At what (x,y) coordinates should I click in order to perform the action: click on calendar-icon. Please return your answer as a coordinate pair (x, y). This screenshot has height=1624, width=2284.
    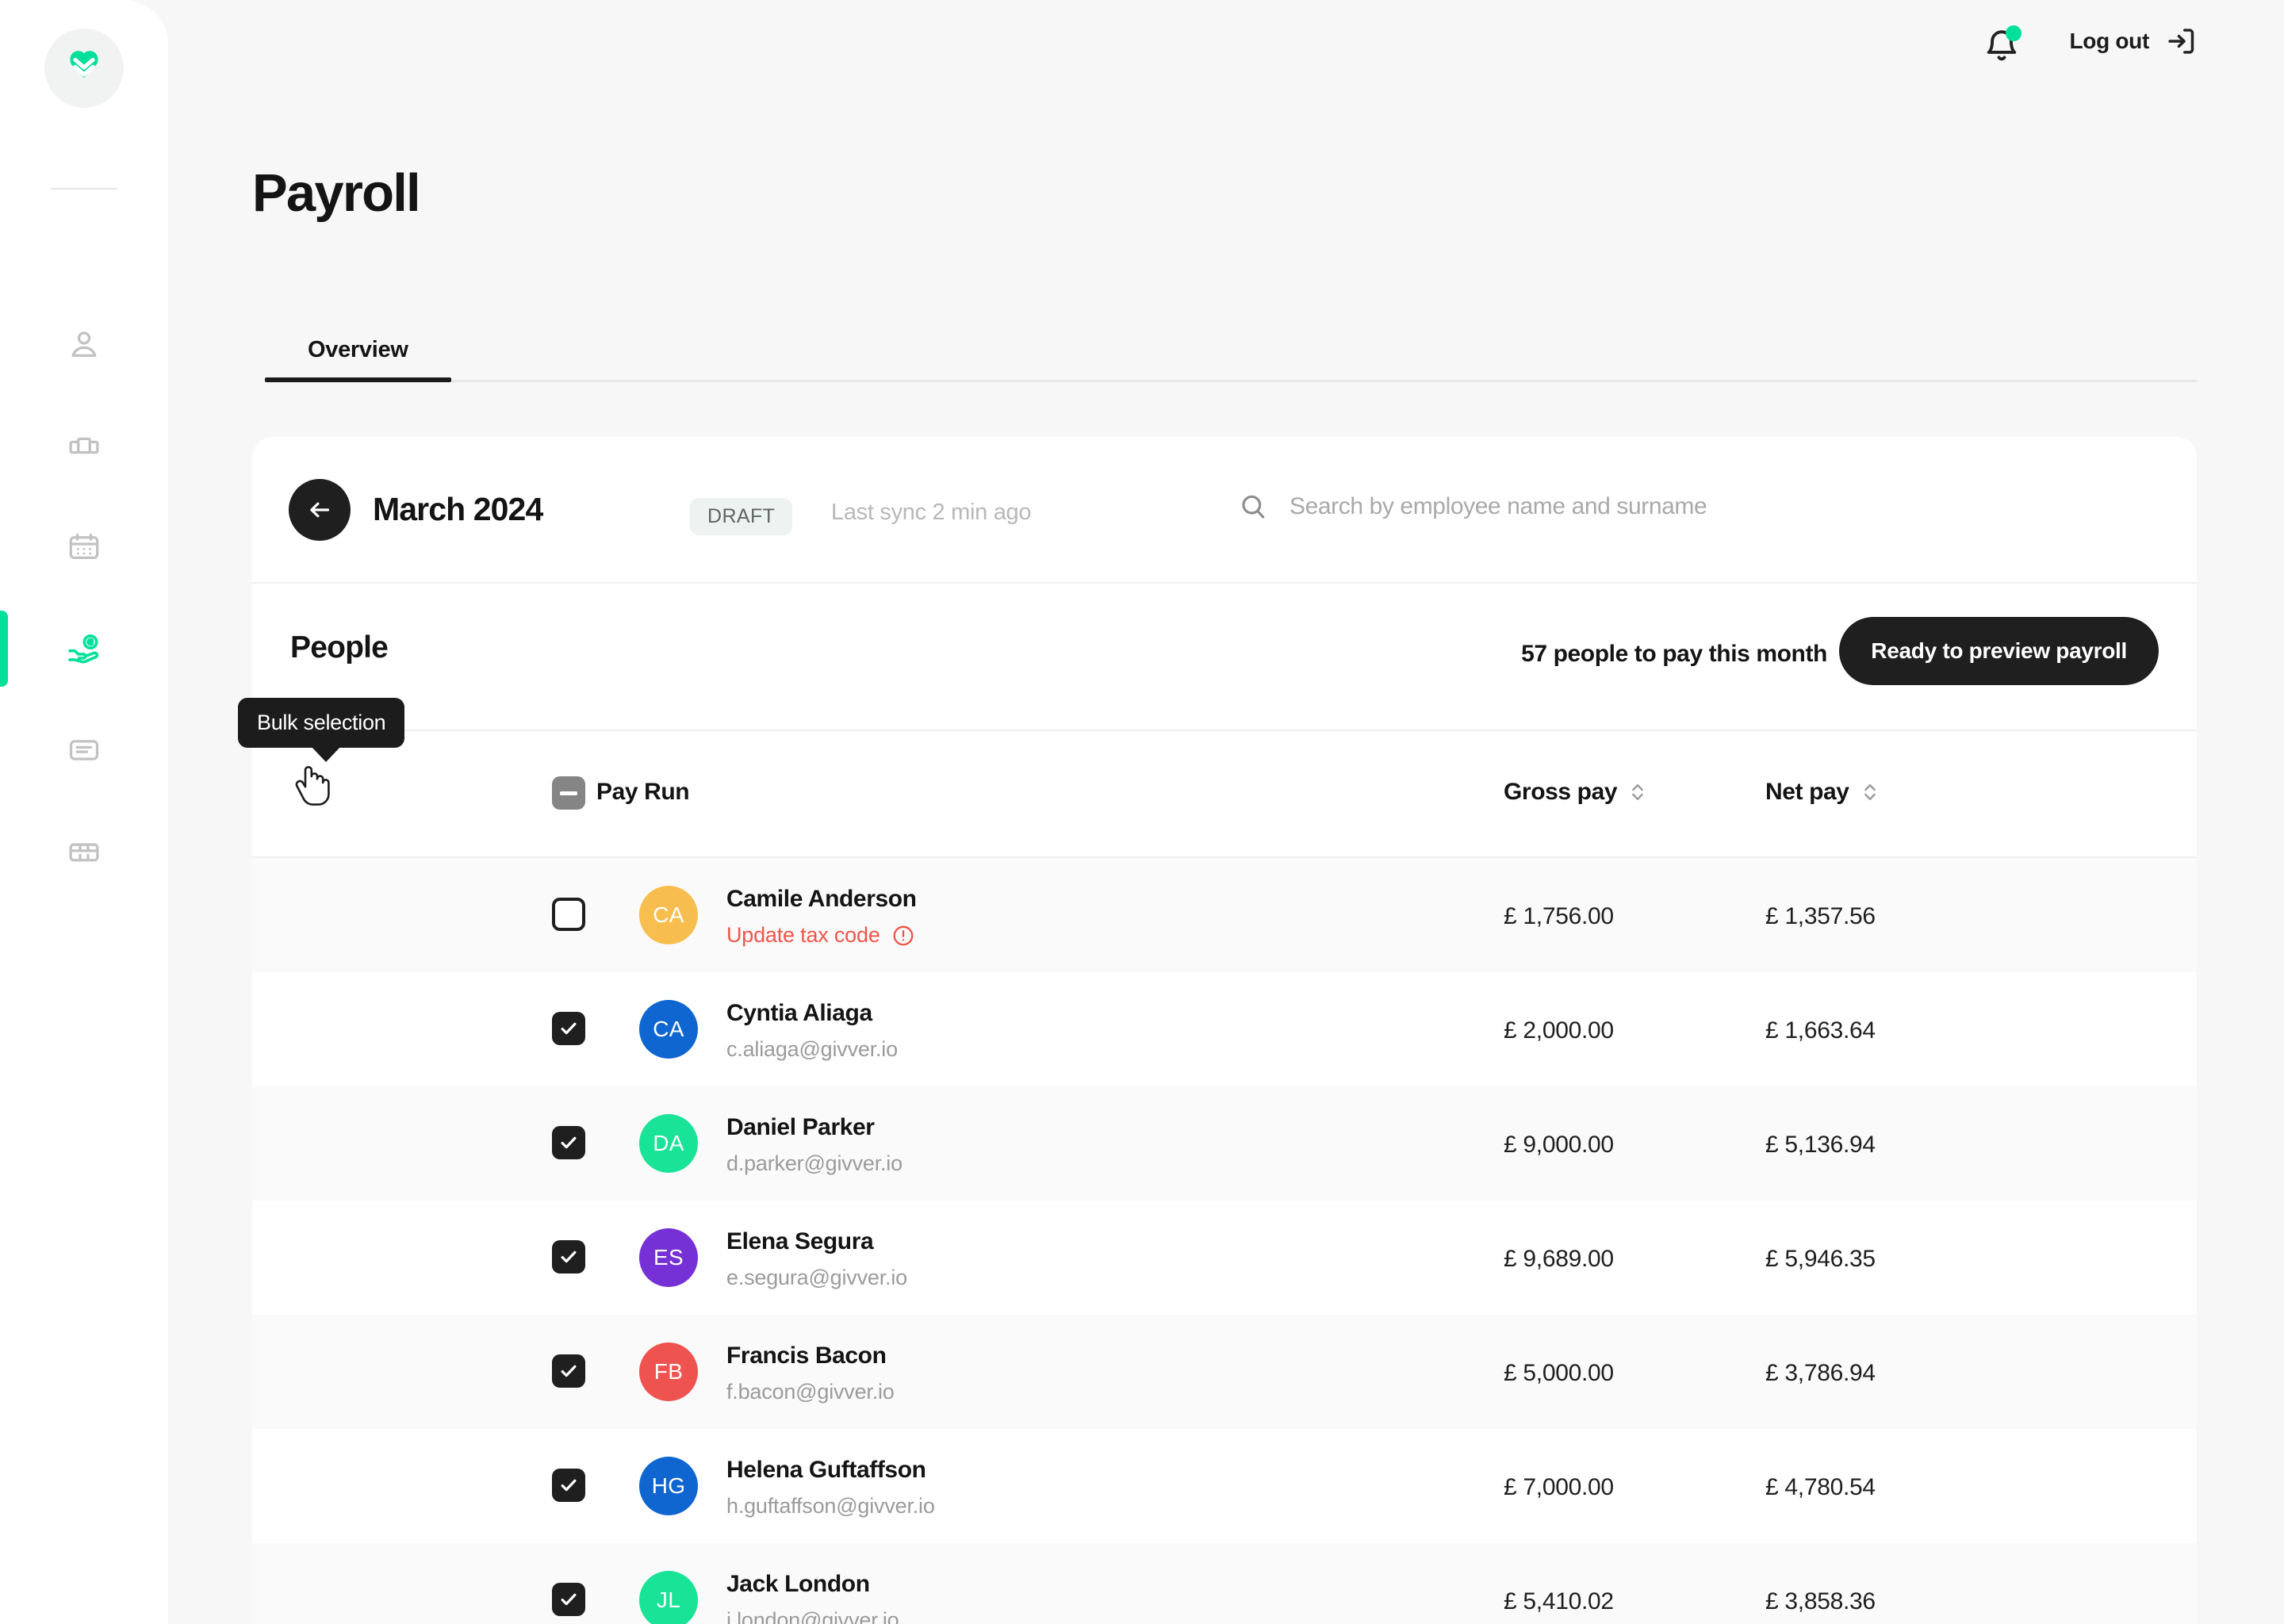
    Looking at the image, I should click on (84, 546).